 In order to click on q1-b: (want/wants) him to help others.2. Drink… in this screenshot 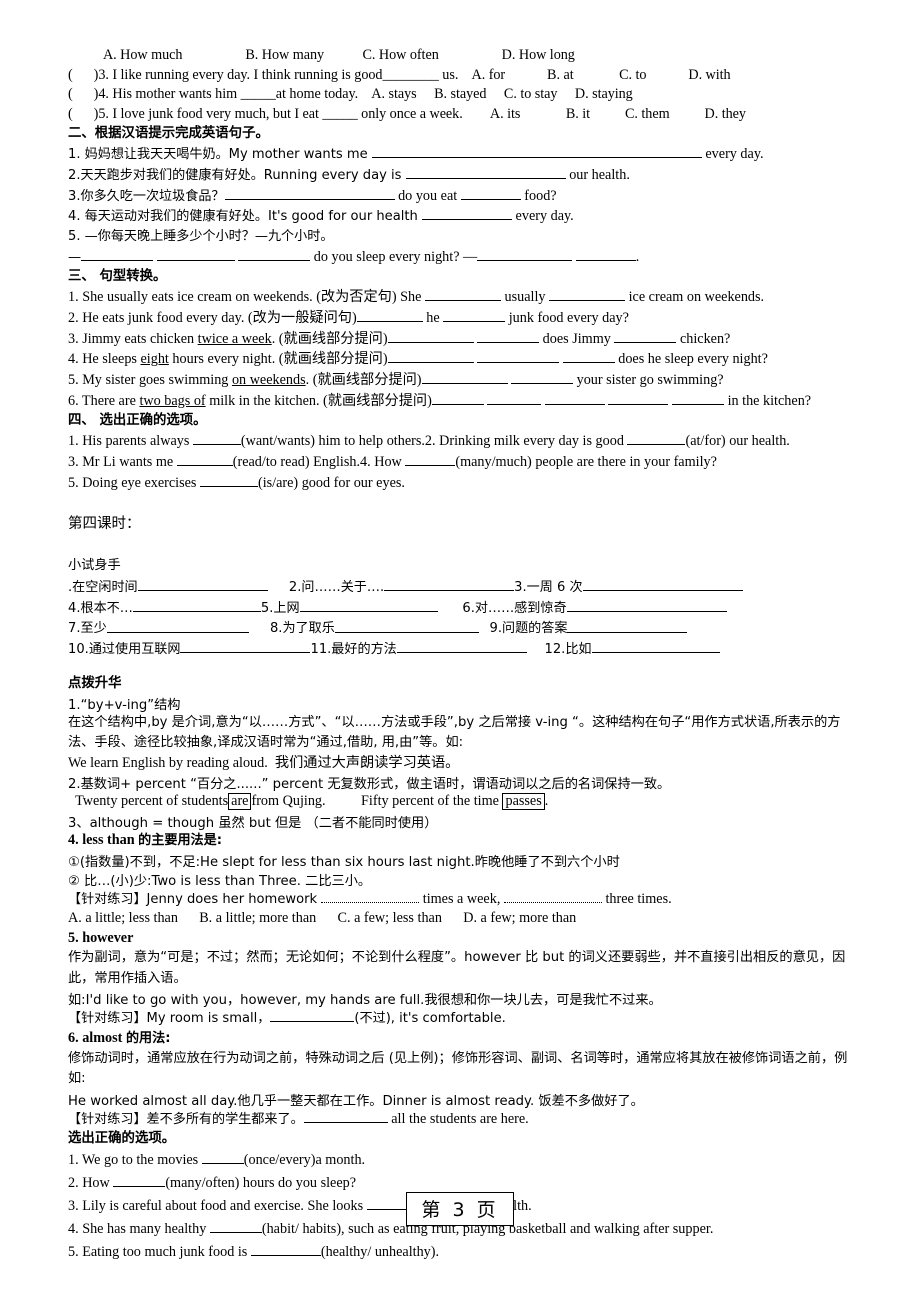, I will do `click(434, 441)`.